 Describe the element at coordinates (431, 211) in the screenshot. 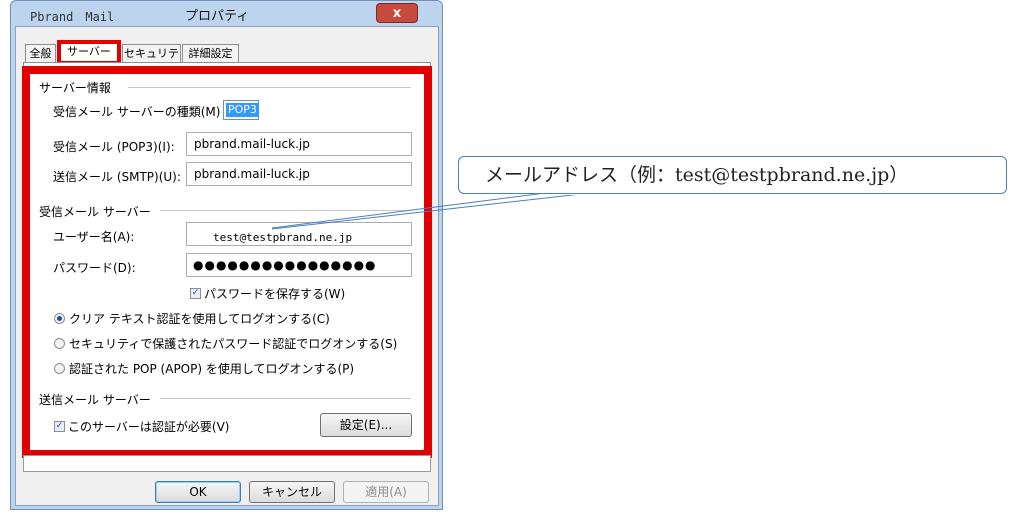

I see `callout-connector` at that location.